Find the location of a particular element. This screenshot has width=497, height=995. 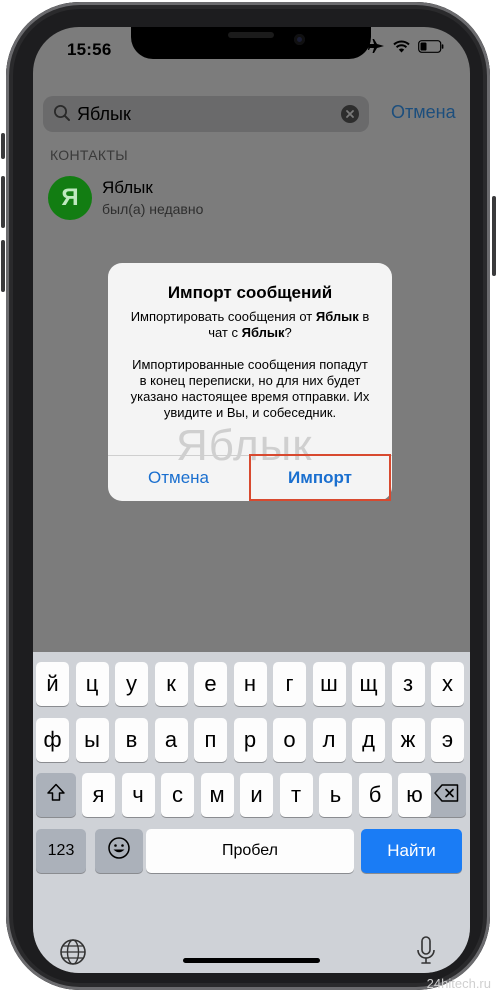

wifi-icon is located at coordinates (401, 49).